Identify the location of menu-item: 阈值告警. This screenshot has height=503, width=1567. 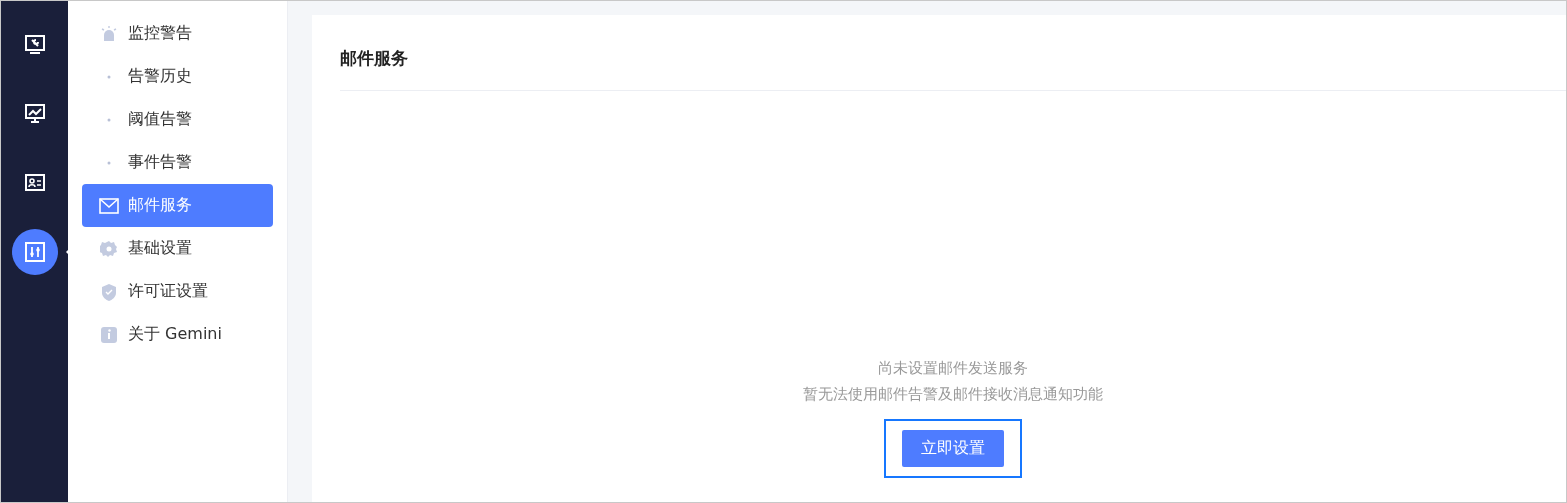
(177, 119).